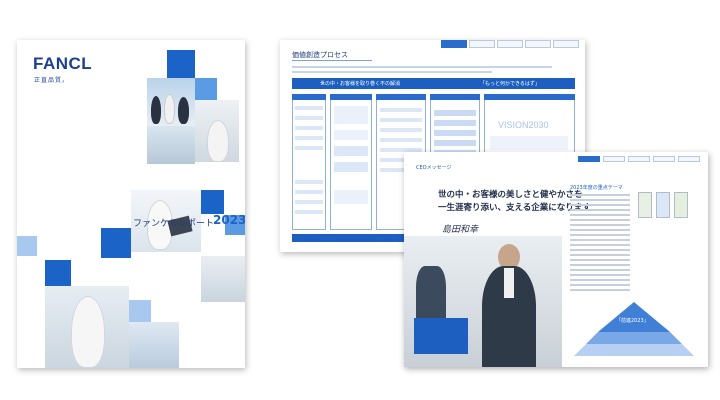  What do you see at coordinates (510, 195) in the screenshot?
I see `ceo-headline: 世の中・お客様の美しさと健やかさを` at bounding box center [510, 195].